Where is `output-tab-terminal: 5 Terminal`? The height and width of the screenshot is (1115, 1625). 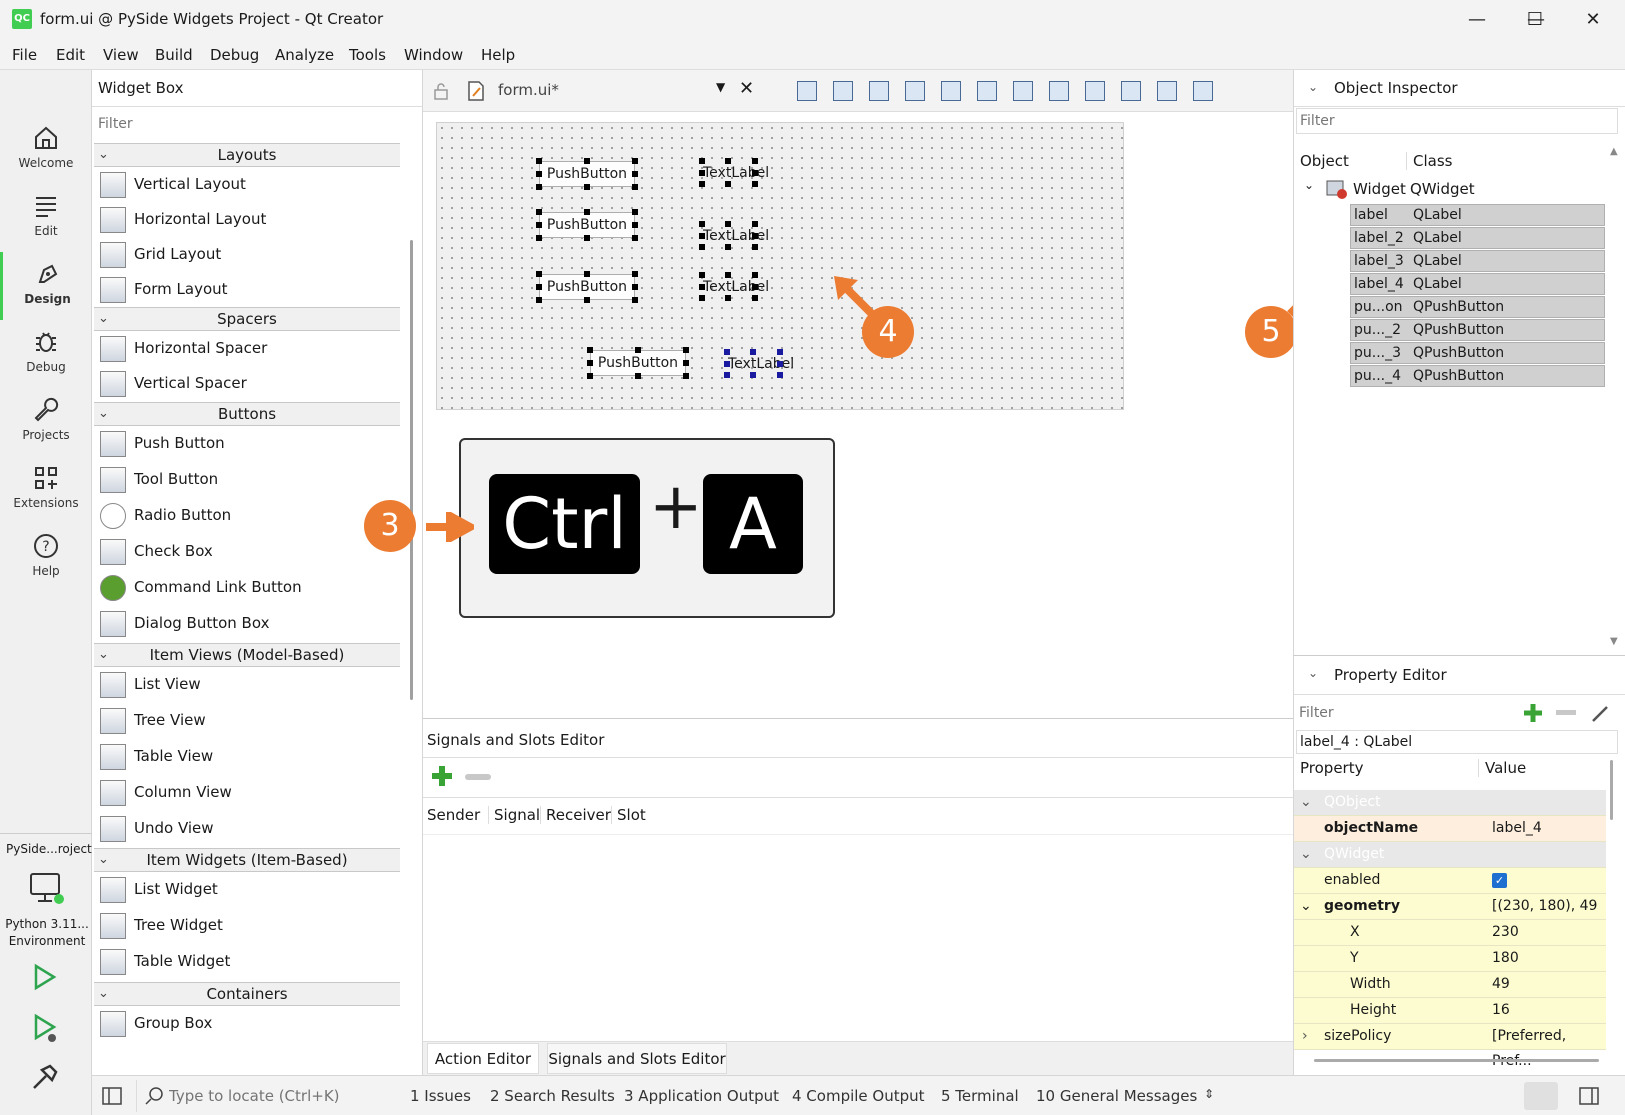
output-tab-terminal: 5 Terminal is located at coordinates (980, 1096).